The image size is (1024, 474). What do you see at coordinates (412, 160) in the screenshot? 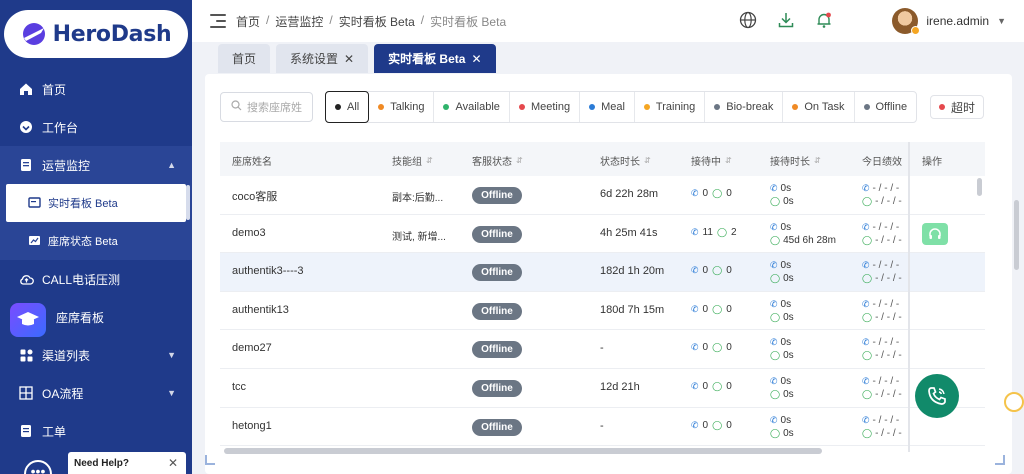
I see `column-header-skill: 技能组 ⇵` at bounding box center [412, 160].